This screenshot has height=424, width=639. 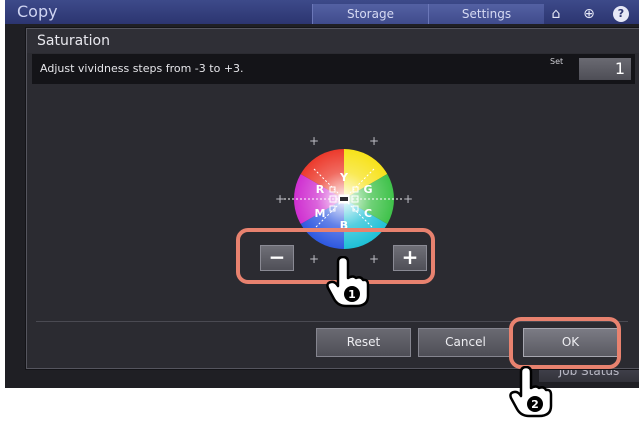 I want to click on tab-storage: Storage, so click(x=370, y=14).